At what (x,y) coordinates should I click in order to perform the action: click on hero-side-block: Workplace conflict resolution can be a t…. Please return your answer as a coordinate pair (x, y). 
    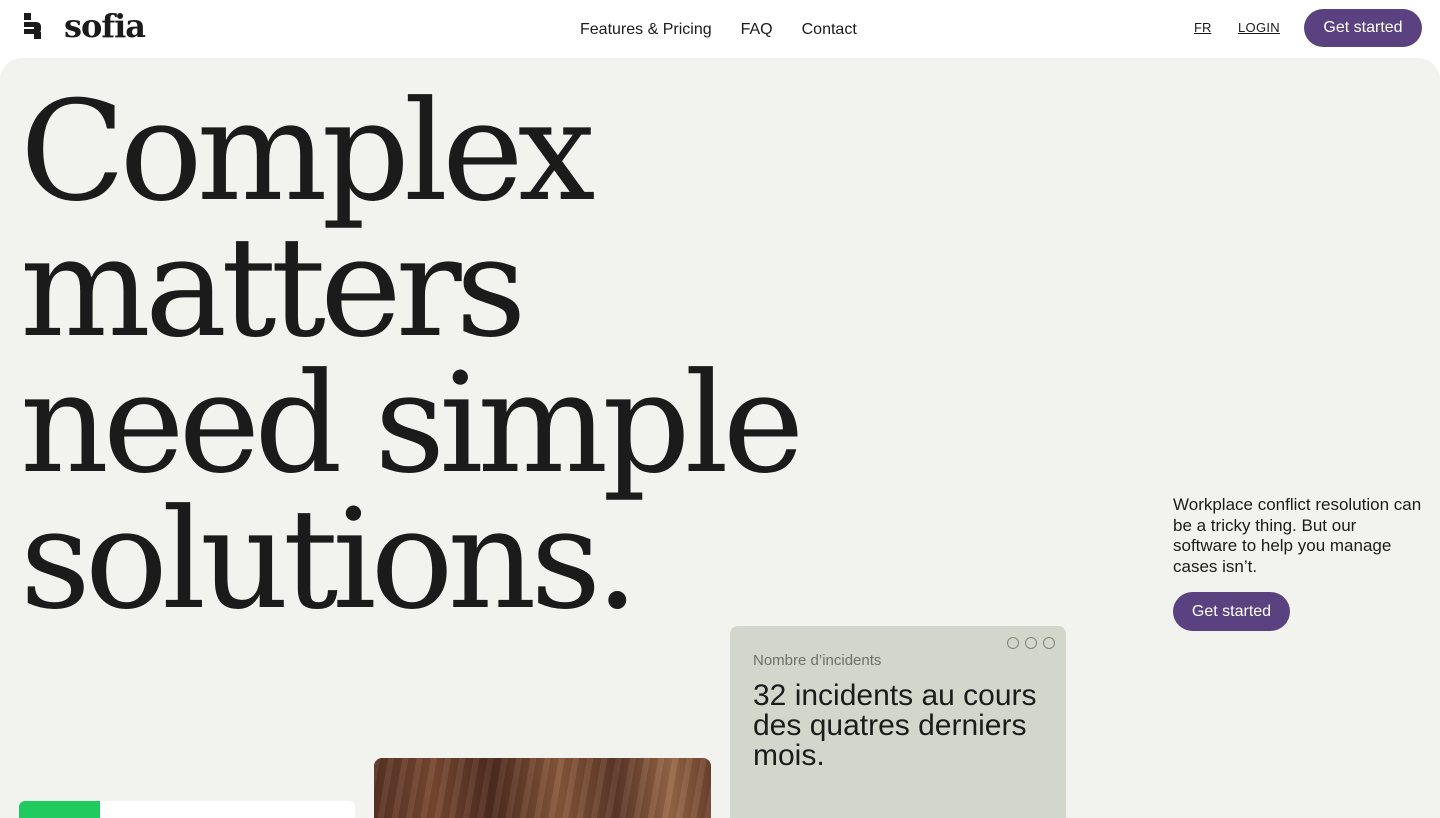
    Looking at the image, I should click on (1298, 563).